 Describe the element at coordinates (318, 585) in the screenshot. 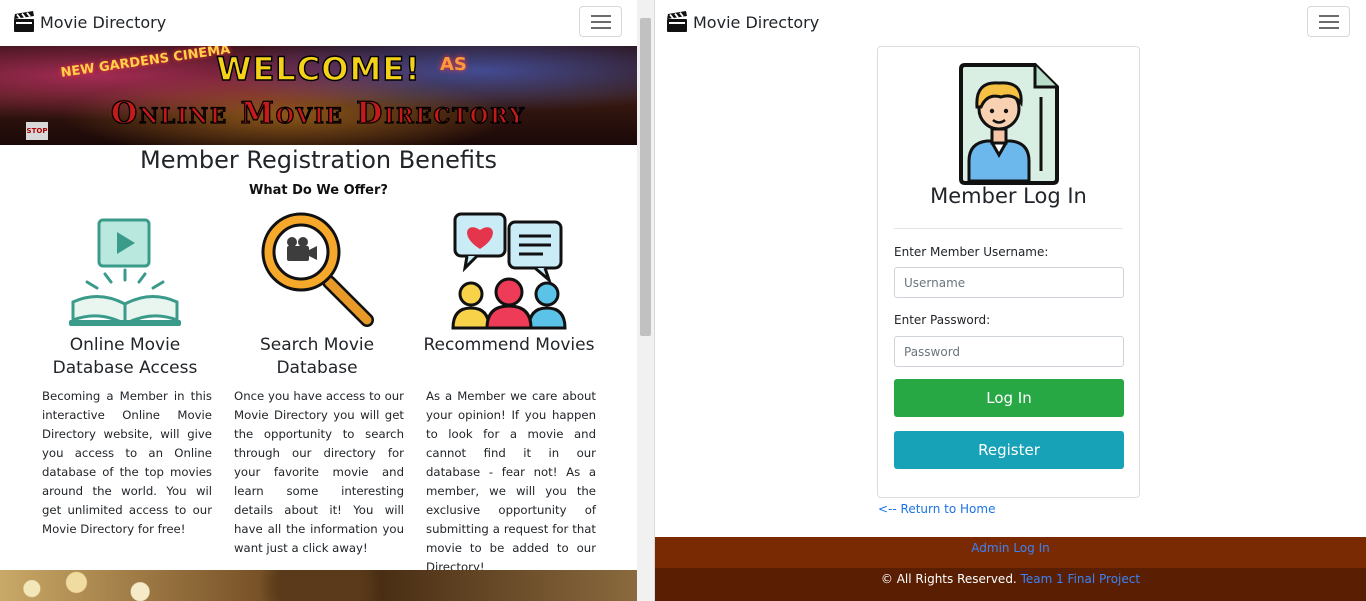

I see `popcorn-banner-image` at that location.